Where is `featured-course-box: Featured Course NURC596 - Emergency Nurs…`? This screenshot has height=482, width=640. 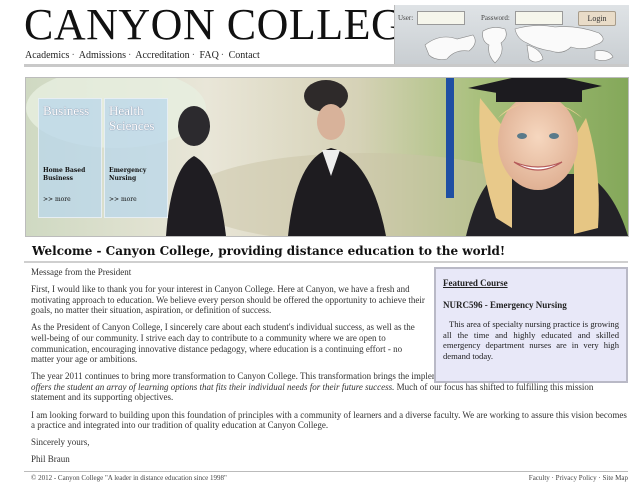 featured-course-box: Featured Course NURC596 - Emergency Nurs… is located at coordinates (531, 325).